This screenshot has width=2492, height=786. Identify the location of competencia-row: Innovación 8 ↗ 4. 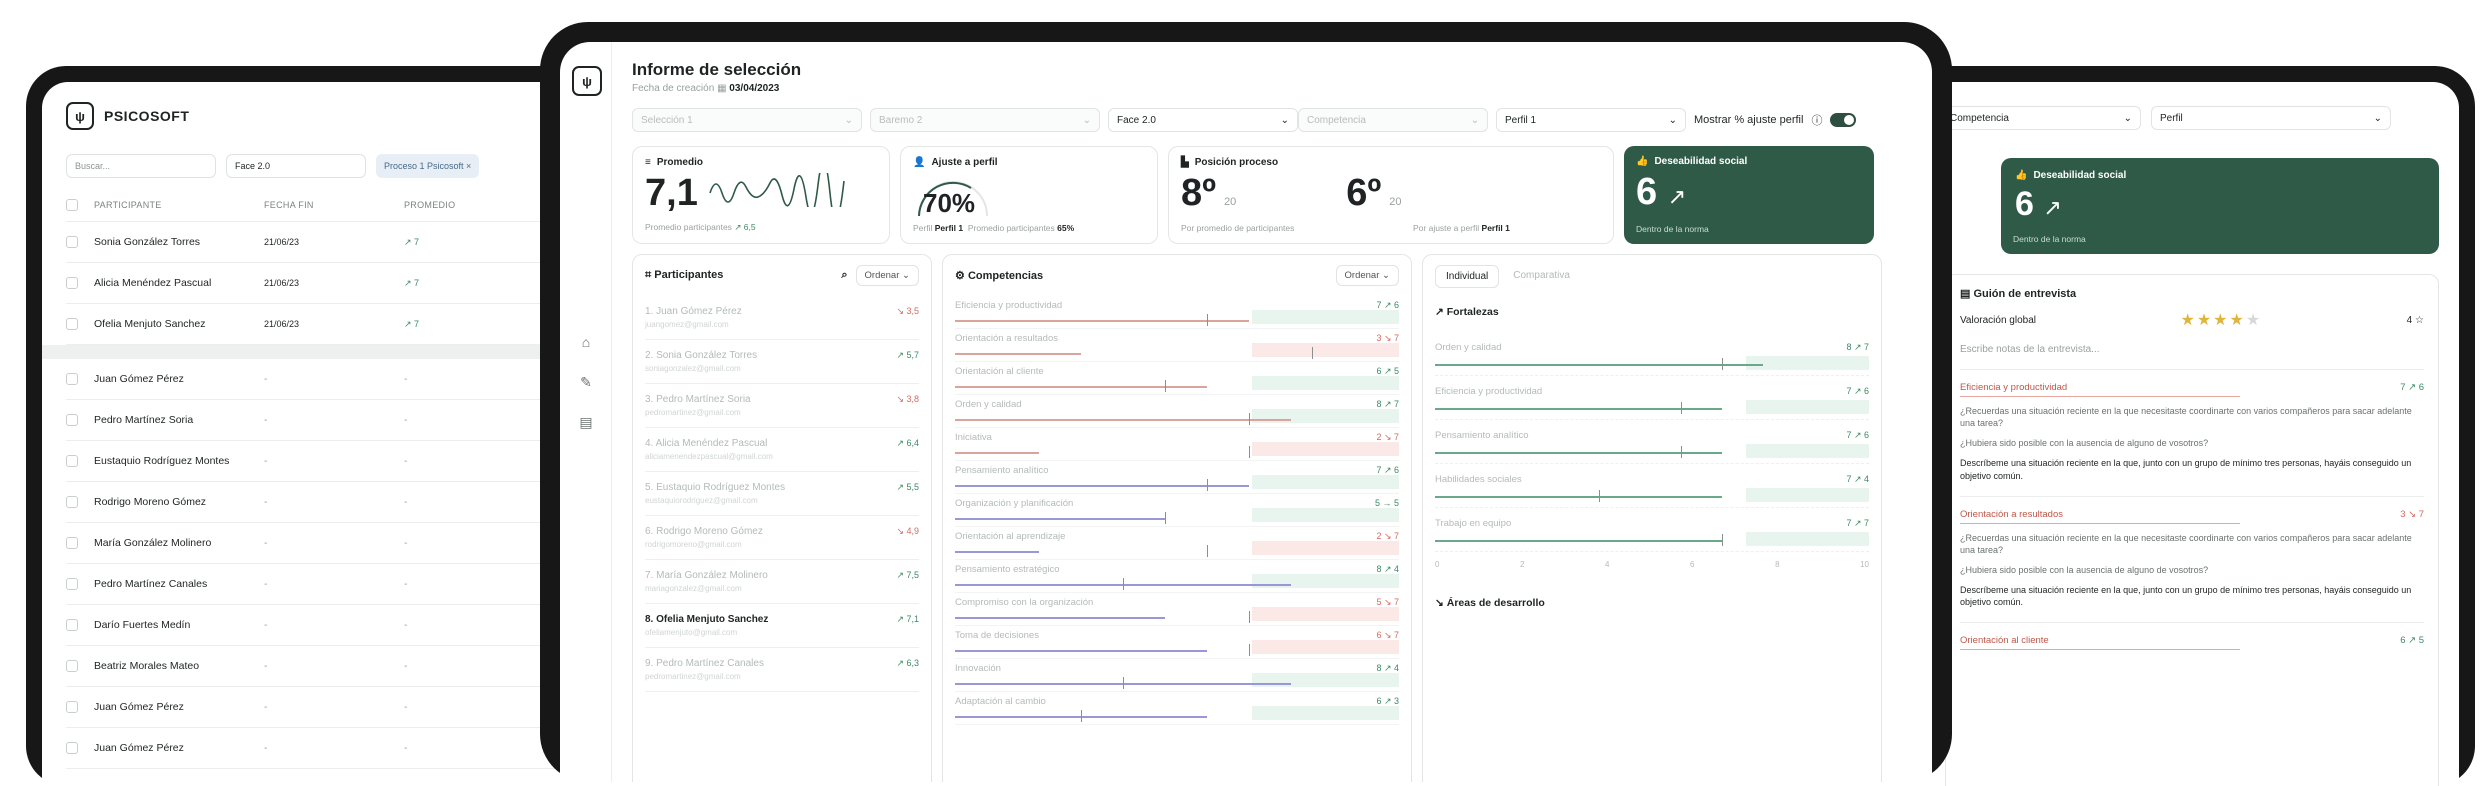
(1177, 675).